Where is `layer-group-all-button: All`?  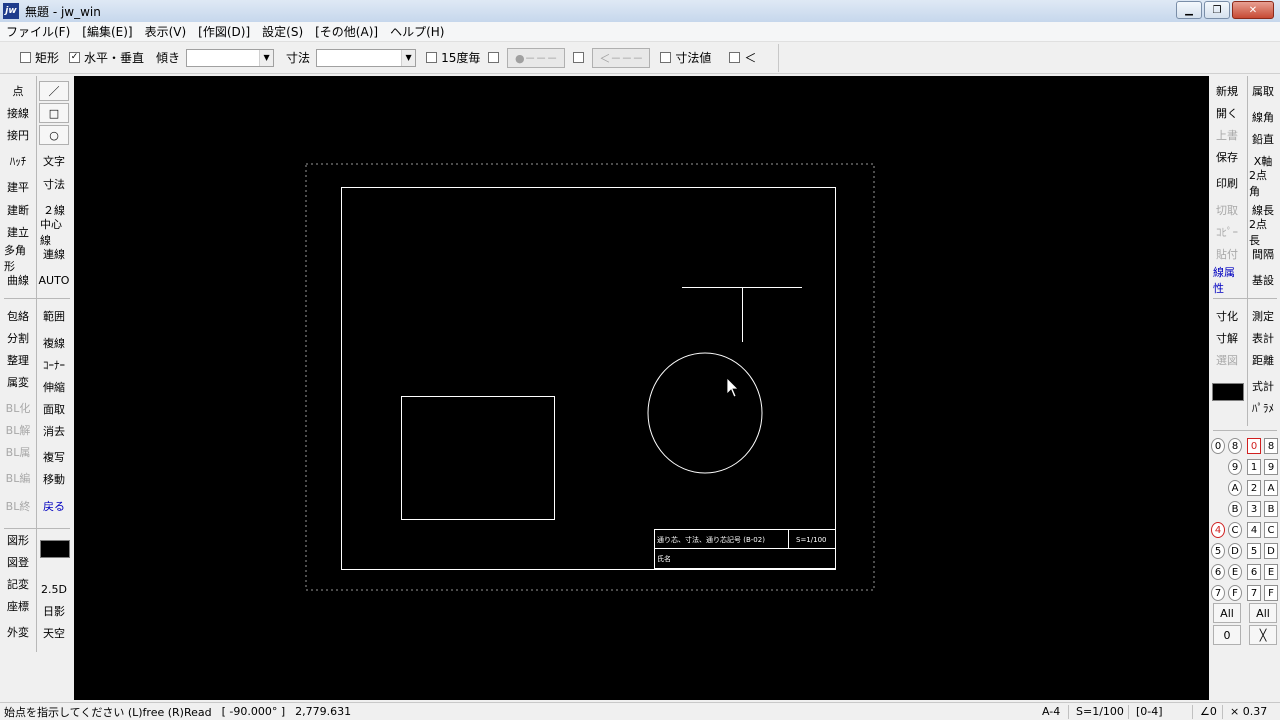 layer-group-all-button: All is located at coordinates (1263, 613).